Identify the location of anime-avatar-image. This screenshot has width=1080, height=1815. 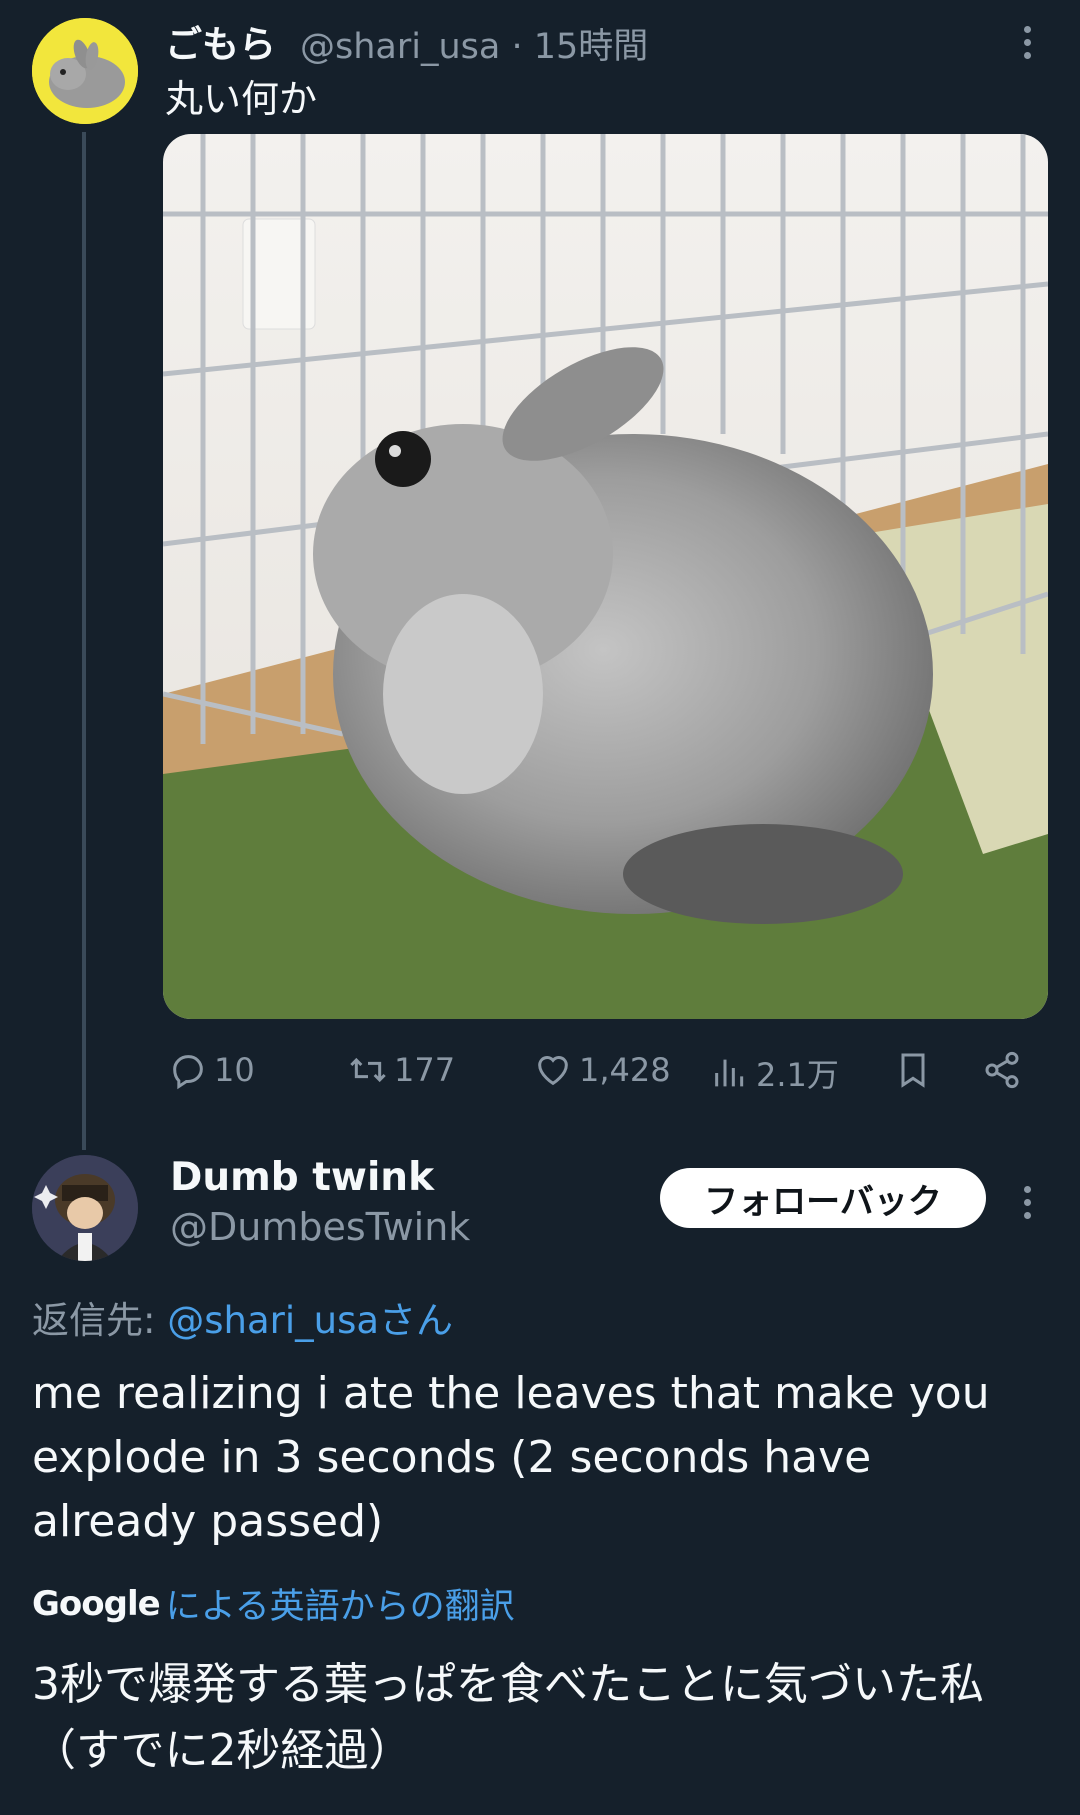
(85, 1208).